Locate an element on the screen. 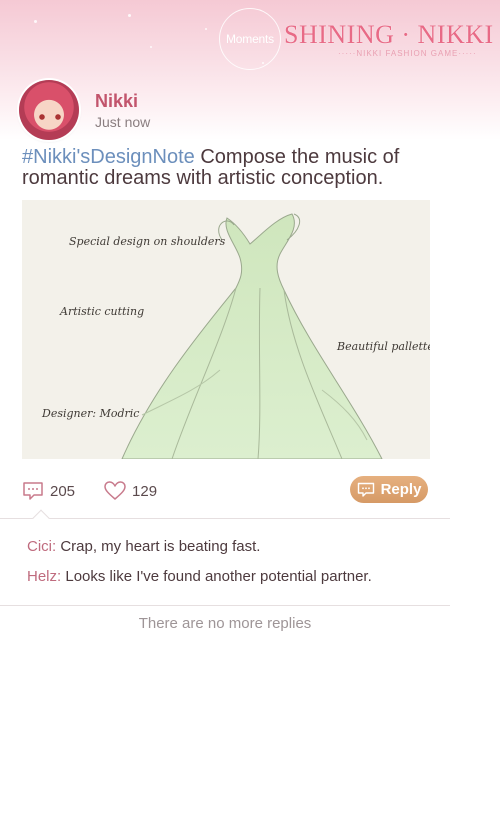 The width and height of the screenshot is (500, 815). avatar is located at coordinates (49, 110).